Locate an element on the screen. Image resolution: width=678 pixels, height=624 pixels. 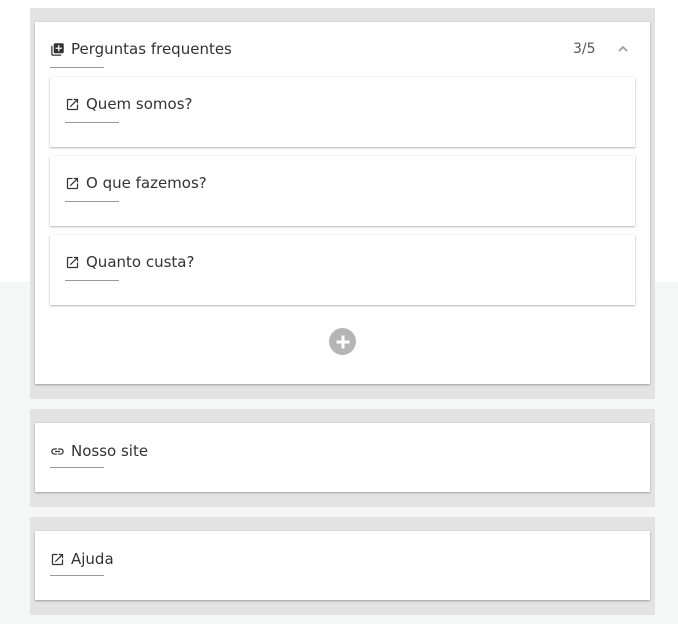
help-title: Ajuda is located at coordinates (92, 559).